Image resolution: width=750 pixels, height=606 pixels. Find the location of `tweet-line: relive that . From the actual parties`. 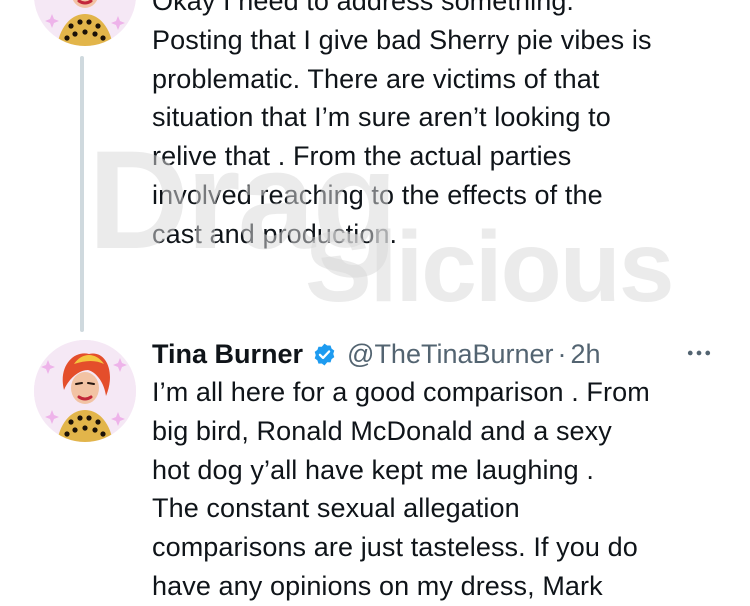

tweet-line: relive that . From the actual parties is located at coordinates (362, 156).